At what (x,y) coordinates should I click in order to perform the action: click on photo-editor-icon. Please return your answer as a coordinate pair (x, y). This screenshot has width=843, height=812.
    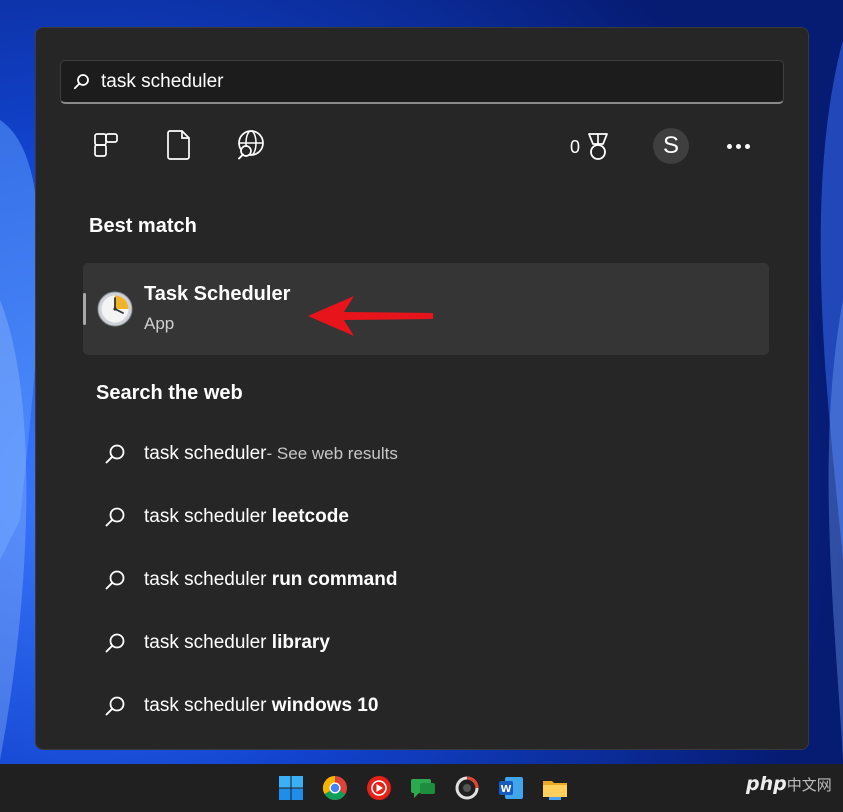
    Looking at the image, I should click on (467, 788).